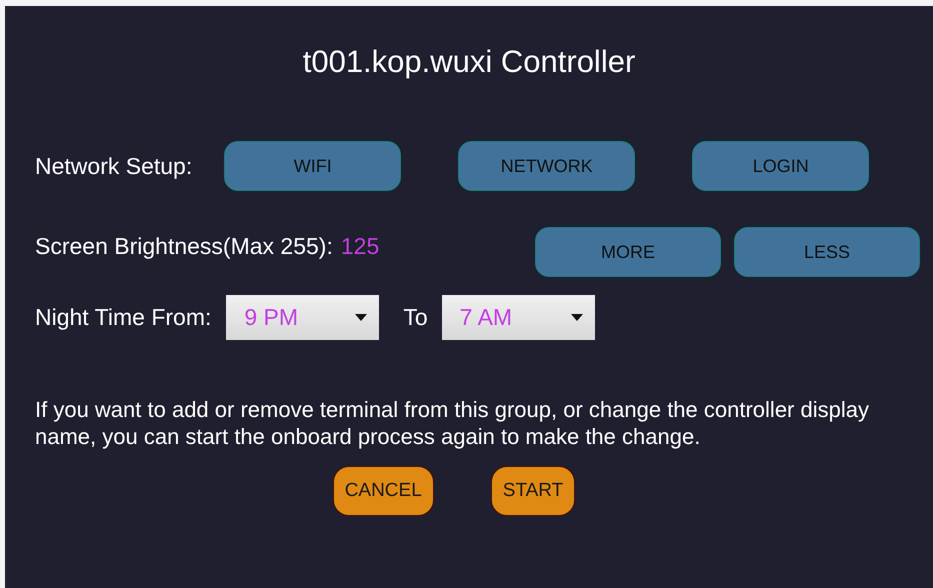 The width and height of the screenshot is (933, 588). Describe the element at coordinates (452, 423) in the screenshot. I see `info-message: If you want to add or remove terminal from this group, or change the controller display name, you can start the onboard process again to make the change.` at that location.